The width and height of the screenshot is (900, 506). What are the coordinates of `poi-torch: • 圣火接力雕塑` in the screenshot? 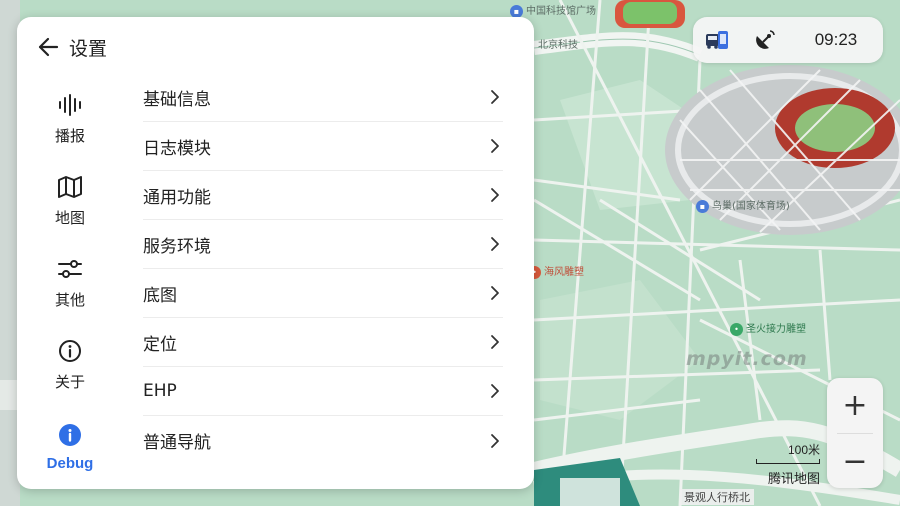 It's located at (768, 328).